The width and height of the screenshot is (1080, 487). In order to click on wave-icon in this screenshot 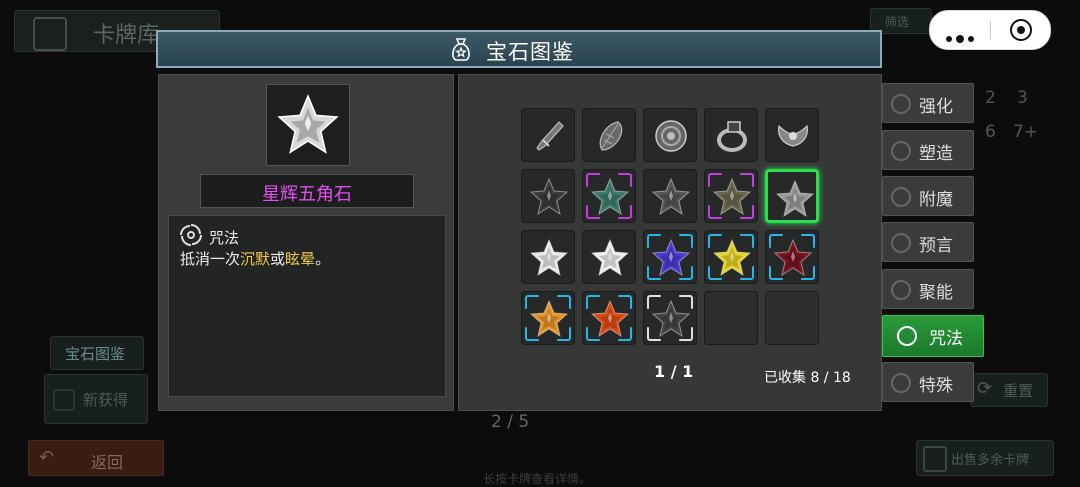, I will do `click(901, 197)`.